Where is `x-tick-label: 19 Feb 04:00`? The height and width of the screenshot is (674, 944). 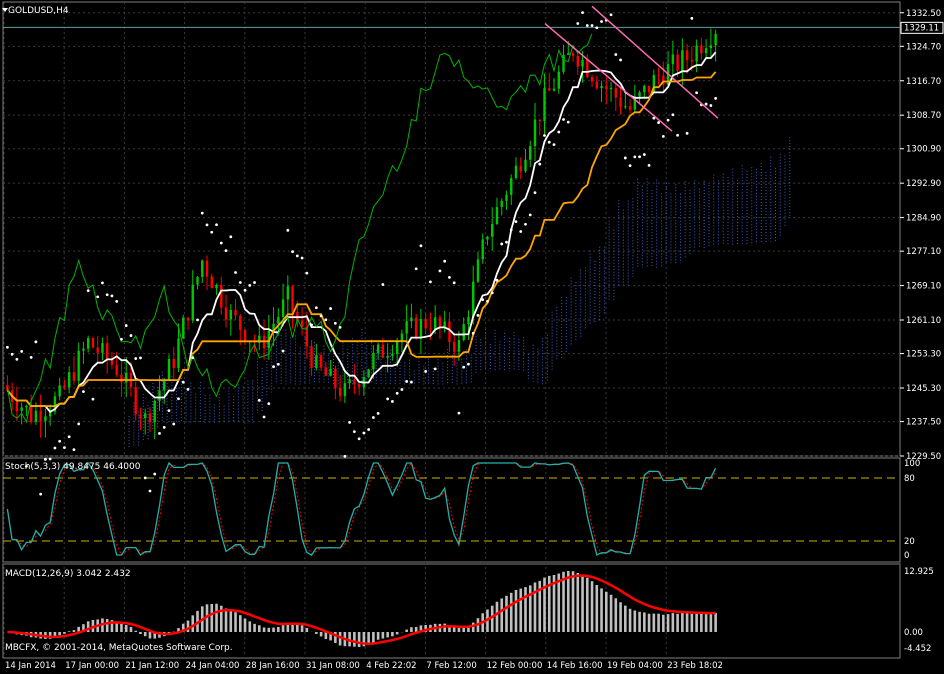
x-tick-label: 19 Feb 04:00 is located at coordinates (635, 666).